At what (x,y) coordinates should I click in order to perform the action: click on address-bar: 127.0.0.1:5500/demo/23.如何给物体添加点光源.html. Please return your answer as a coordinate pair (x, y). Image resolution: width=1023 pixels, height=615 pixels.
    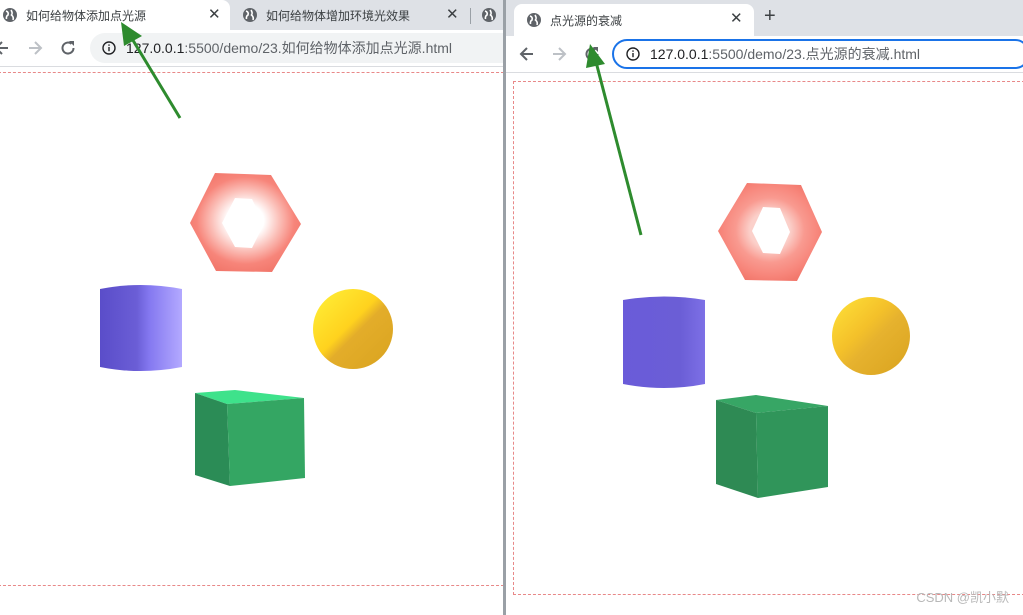
    Looking at the image, I should click on (296, 48).